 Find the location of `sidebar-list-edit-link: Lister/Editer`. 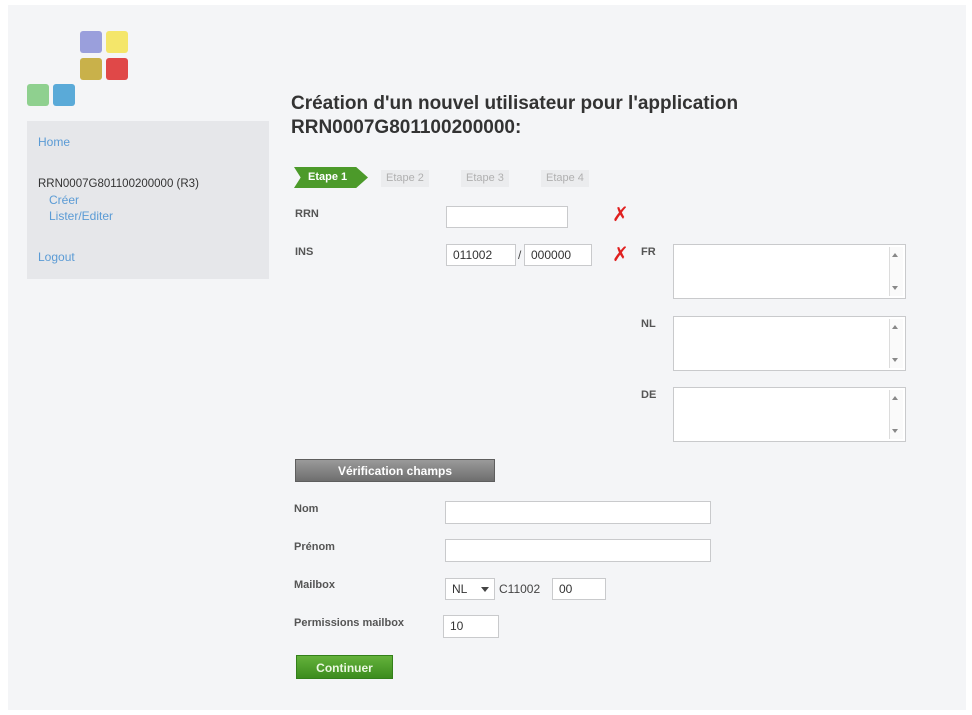

sidebar-list-edit-link: Lister/Editer is located at coordinates (81, 216).